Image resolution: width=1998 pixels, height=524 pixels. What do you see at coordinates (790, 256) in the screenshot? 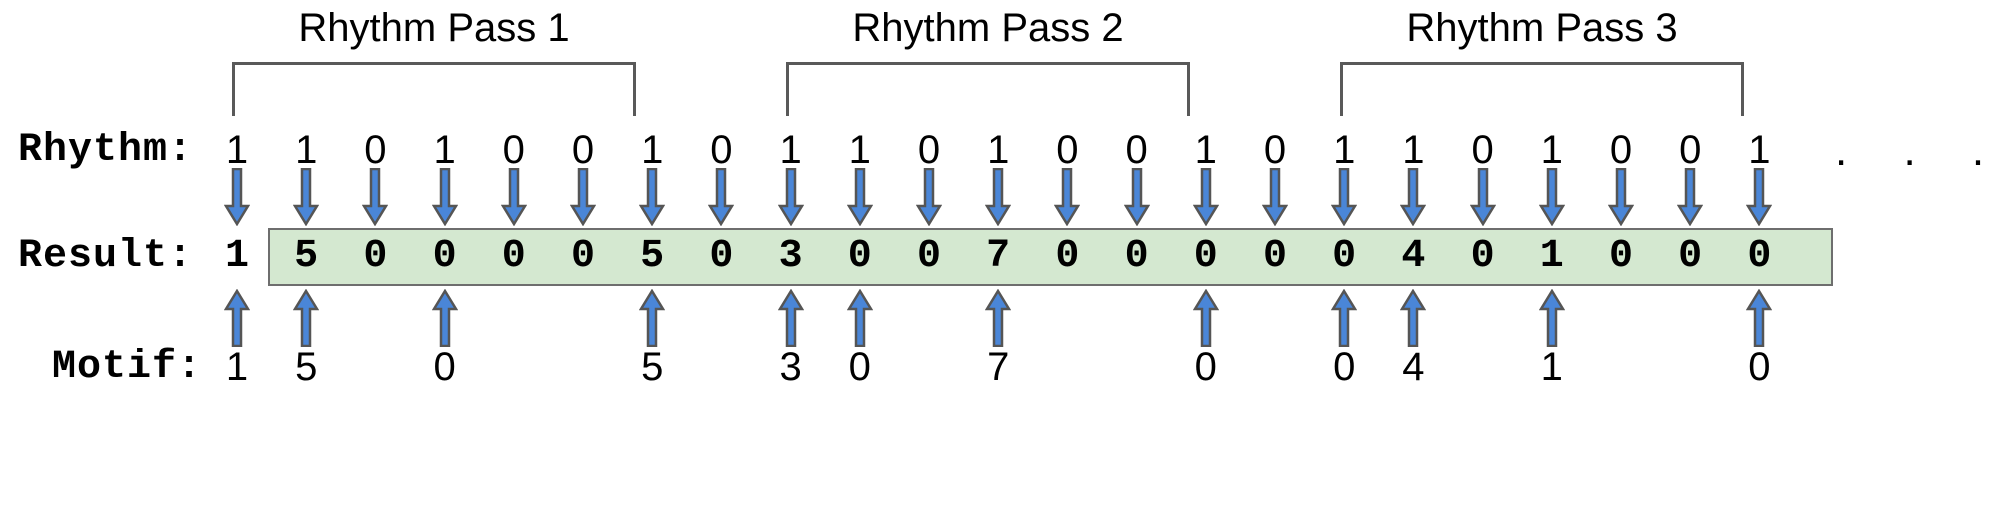
I see `result-cell: 3` at bounding box center [790, 256].